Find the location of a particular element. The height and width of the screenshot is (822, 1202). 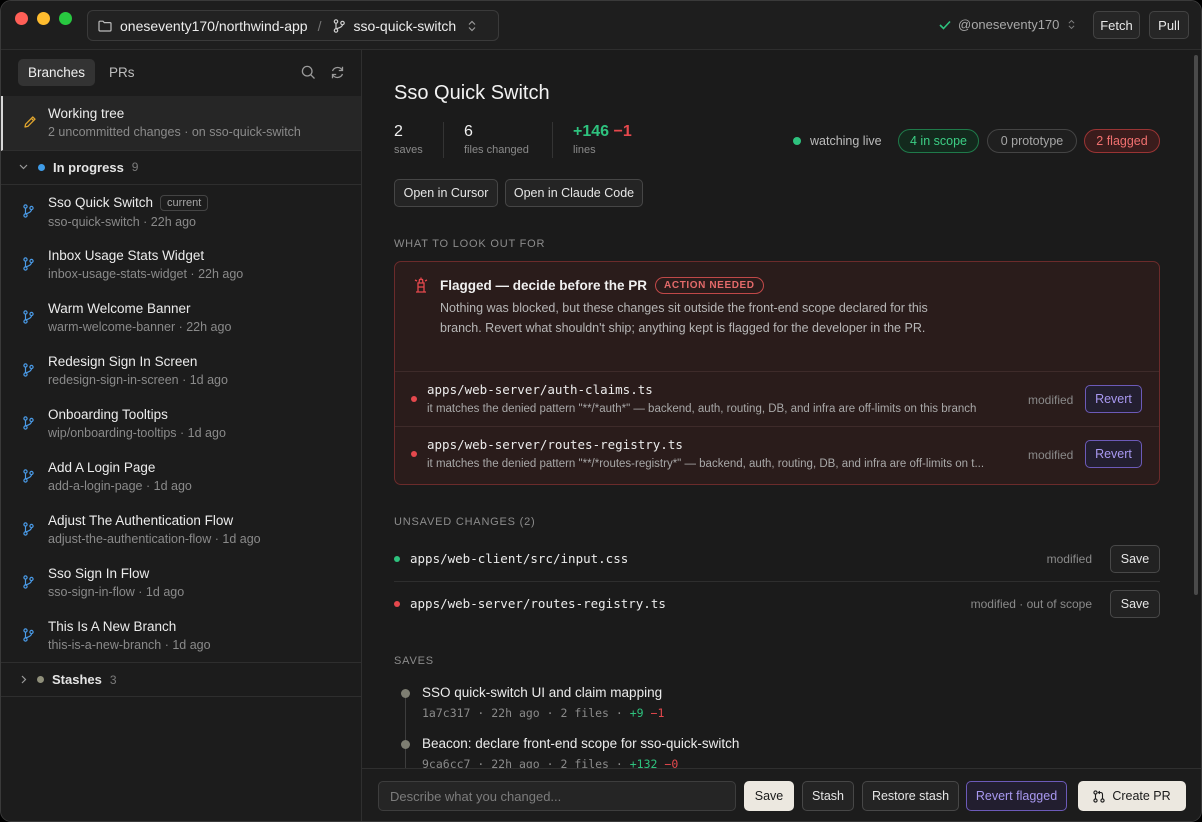

branch-subtitle: sso-quick-switch · 22h ago is located at coordinates (122, 222).